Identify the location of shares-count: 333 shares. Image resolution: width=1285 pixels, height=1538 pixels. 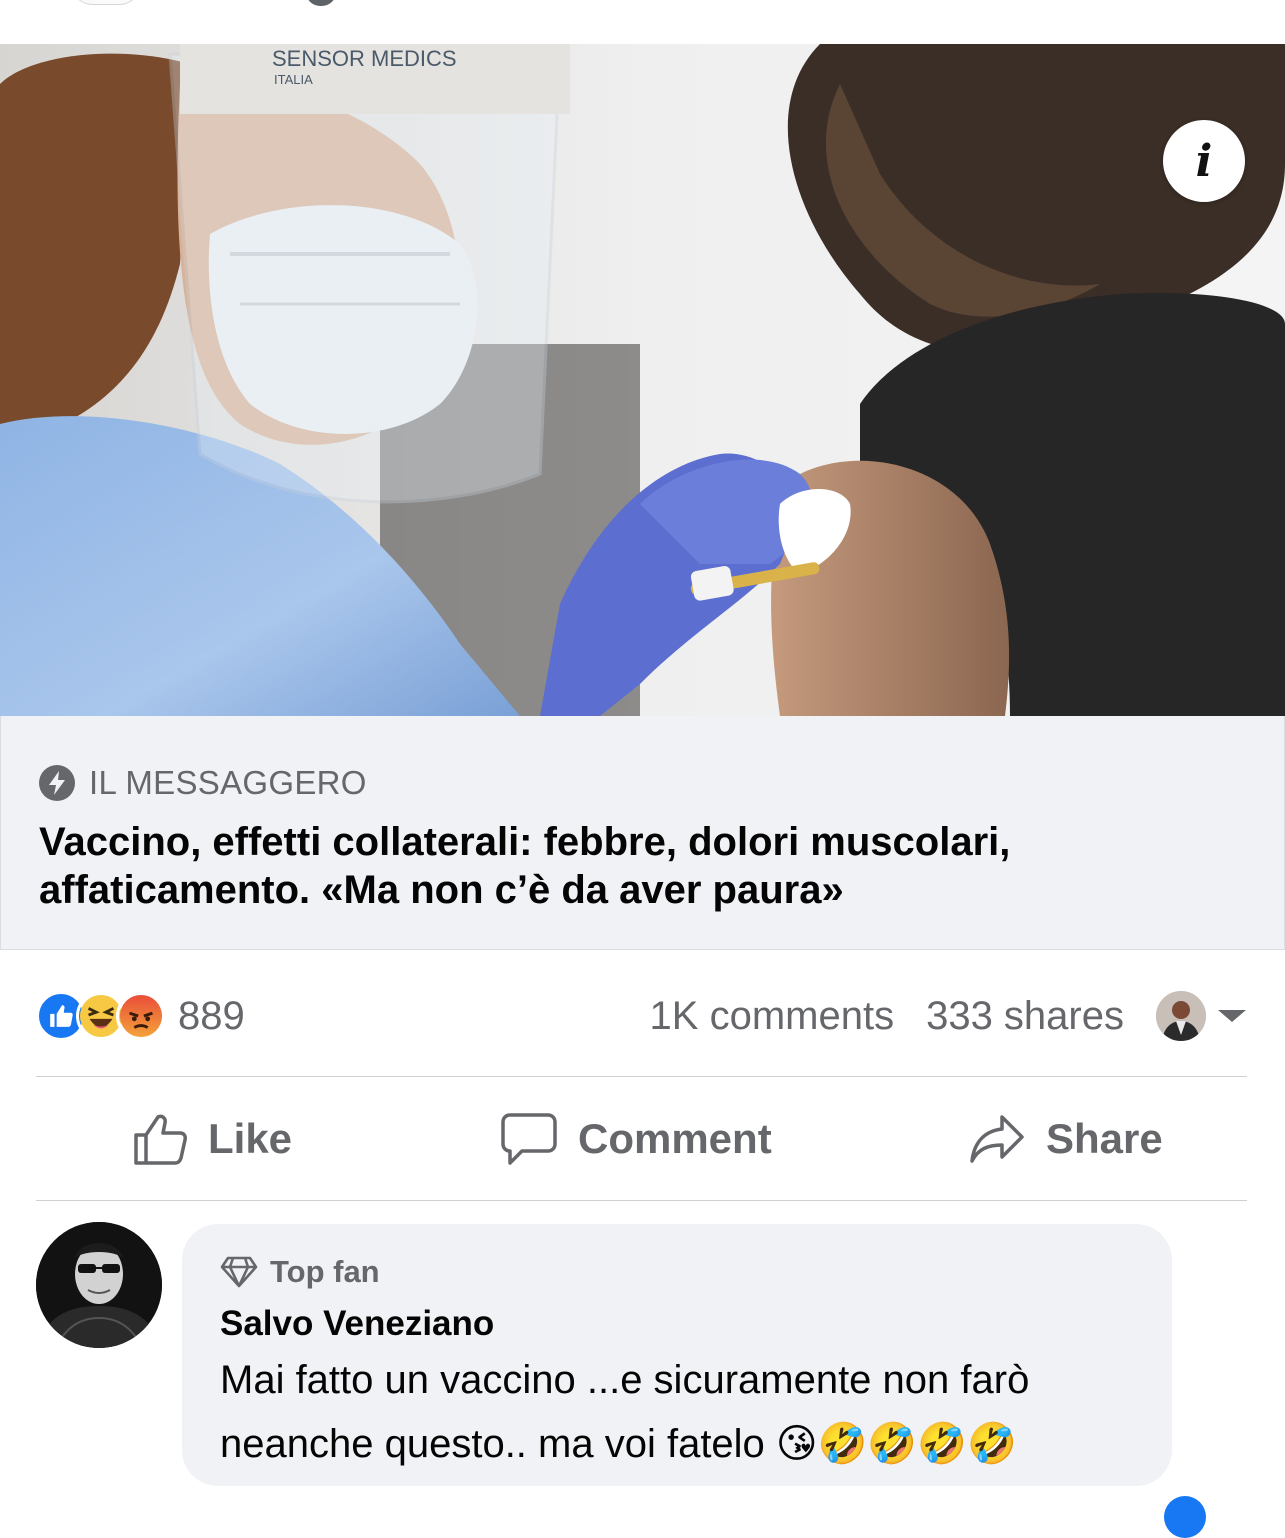
(1025, 1016).